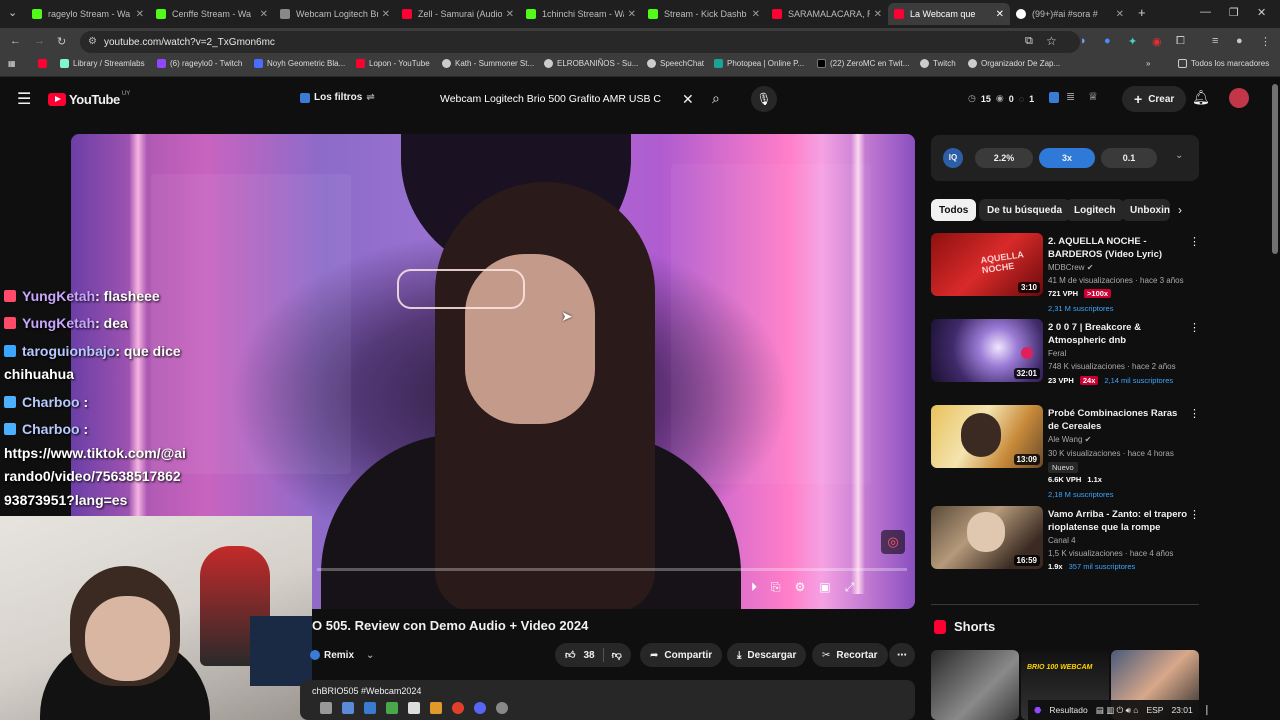  Describe the element at coordinates (1070, 96) in the screenshot. I see `list-icon: ≣` at that location.